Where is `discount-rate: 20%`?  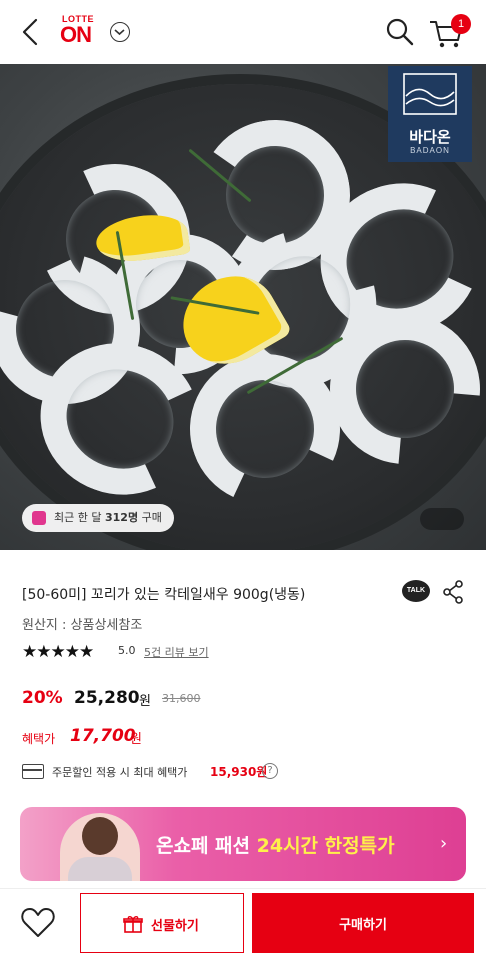 discount-rate: 20% is located at coordinates (42, 698).